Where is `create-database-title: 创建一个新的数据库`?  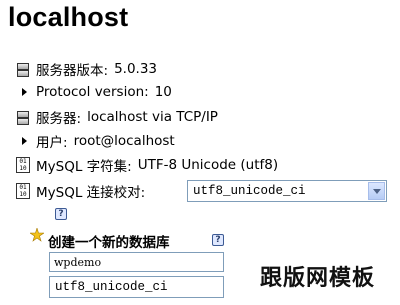
create-database-title: 创建一个新的数据库 is located at coordinates (109, 241).